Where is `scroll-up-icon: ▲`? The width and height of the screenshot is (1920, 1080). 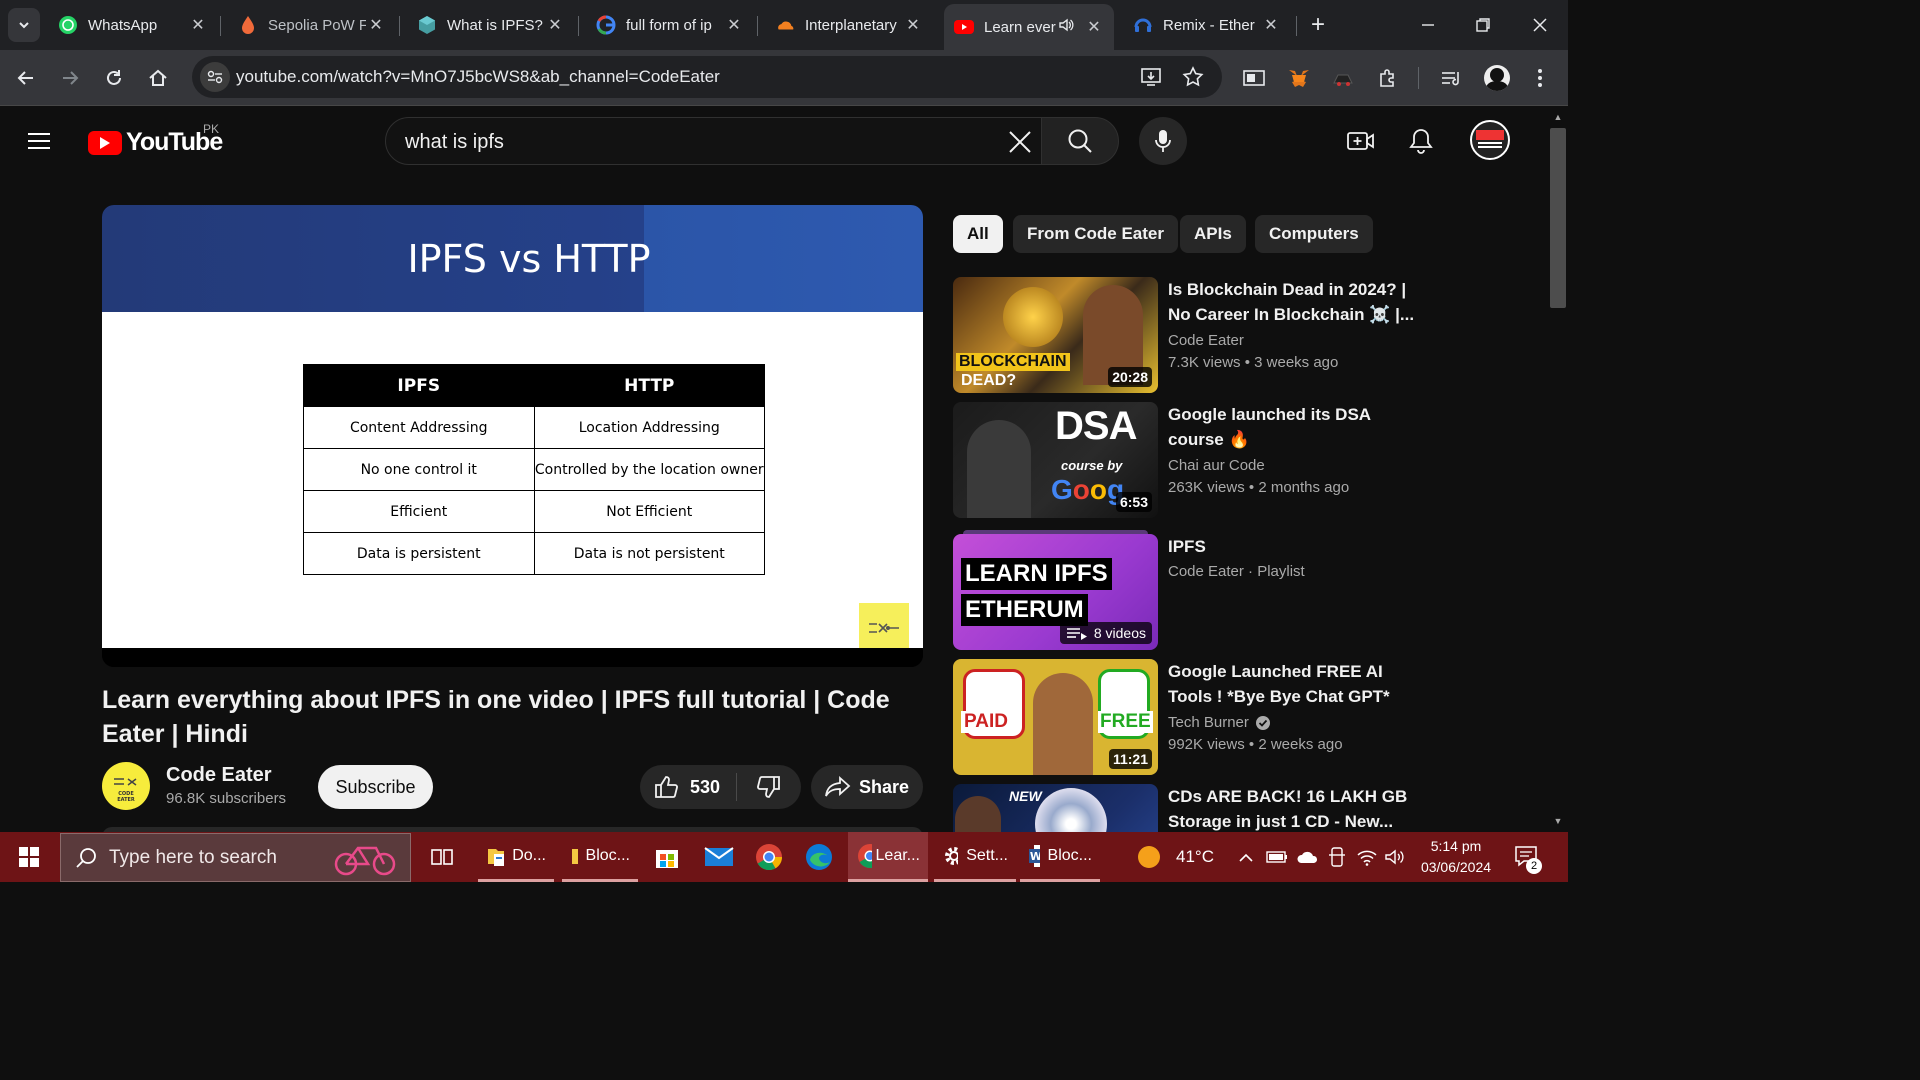 scroll-up-icon: ▲ is located at coordinates (1558, 117).